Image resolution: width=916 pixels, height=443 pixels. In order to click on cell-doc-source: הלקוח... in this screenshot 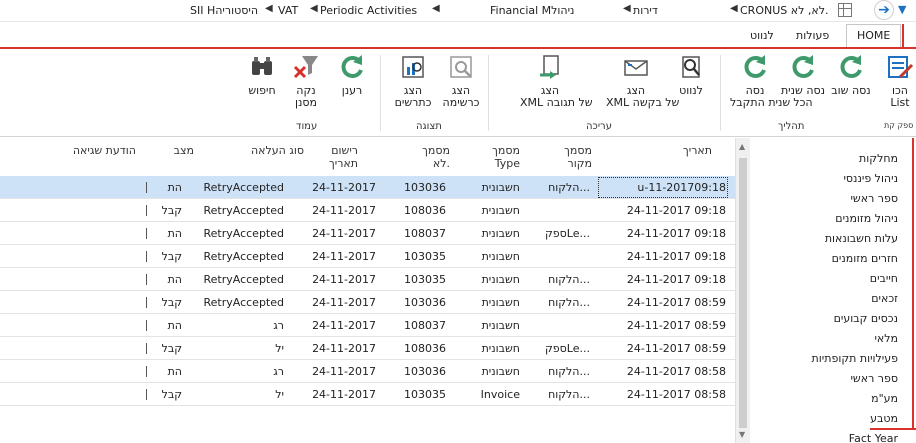, I will do `click(569, 371)`.